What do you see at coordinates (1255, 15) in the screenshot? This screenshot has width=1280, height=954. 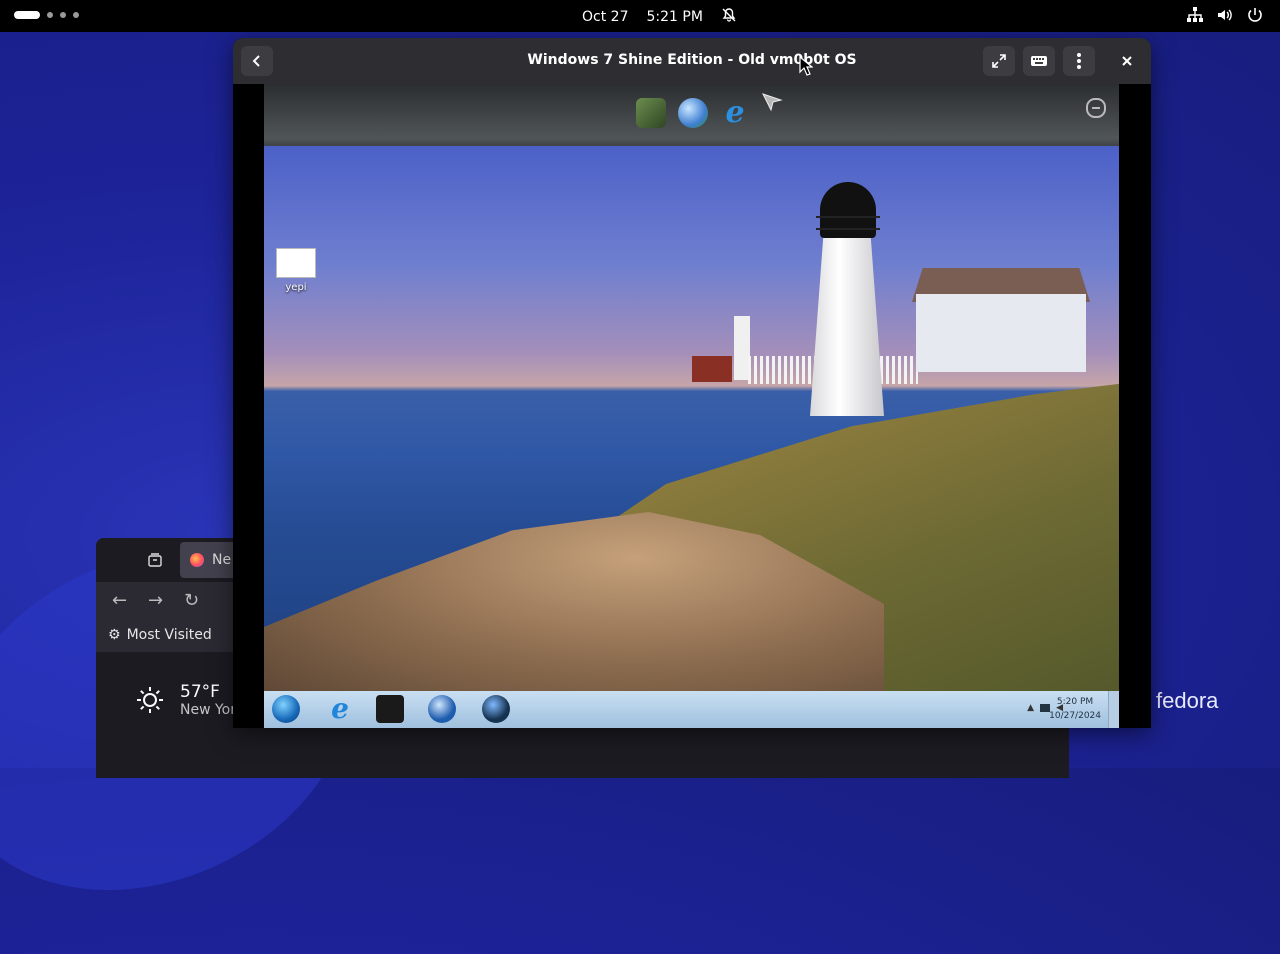 I see `power-icon` at bounding box center [1255, 15].